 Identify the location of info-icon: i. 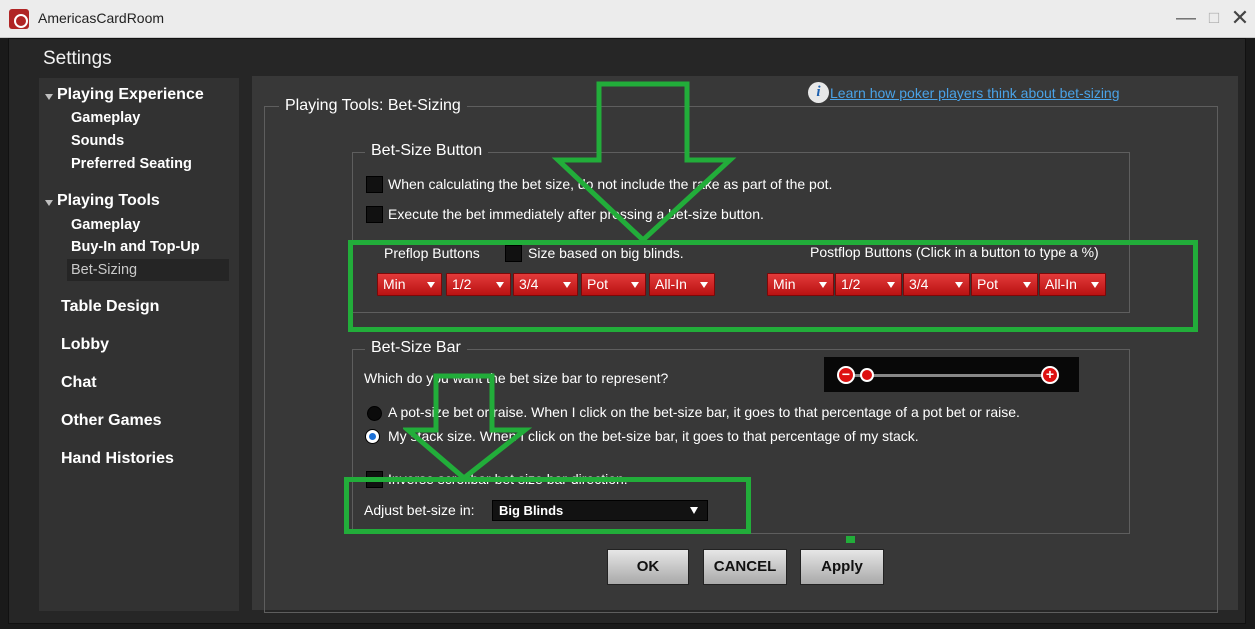
(818, 92).